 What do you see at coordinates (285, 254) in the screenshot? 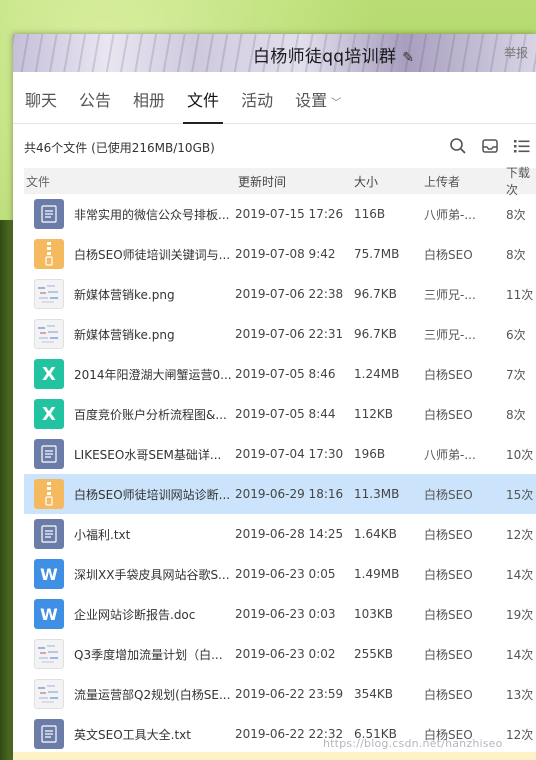
I see `file-time: 2019-07-08 9:42` at bounding box center [285, 254].